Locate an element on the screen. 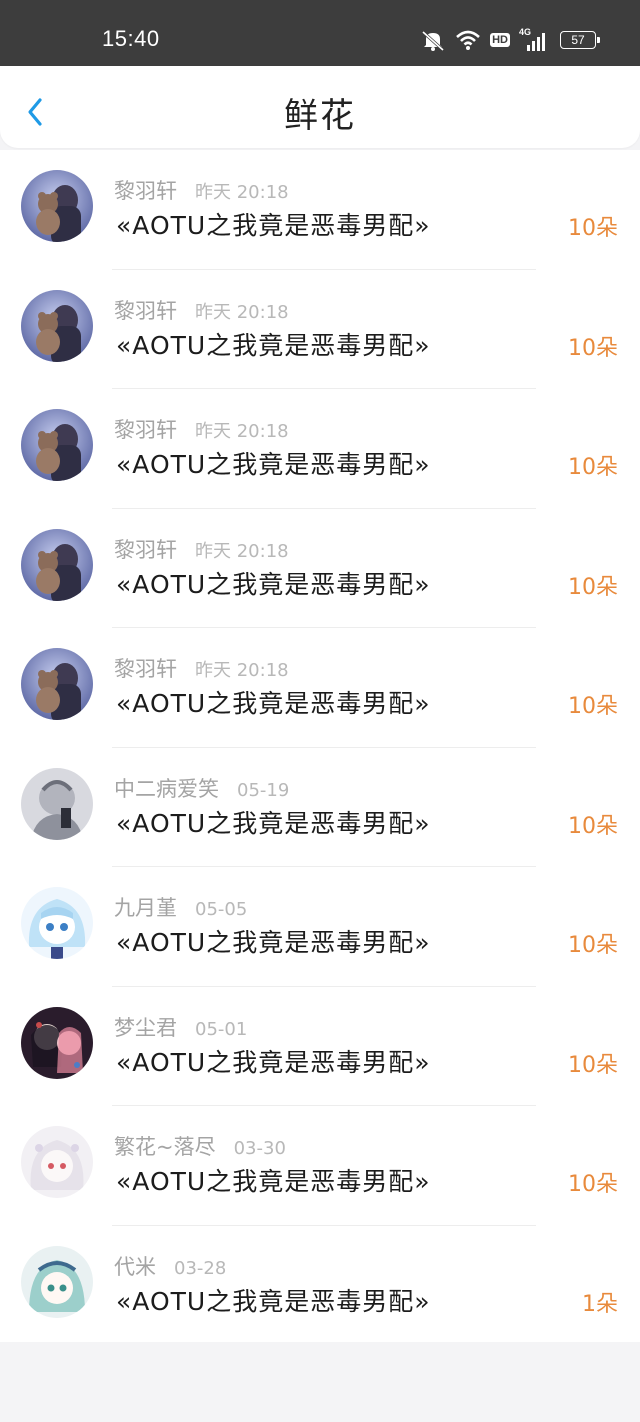 This screenshot has height=1422, width=640. status-bar: 15:40 HD 4G 57 is located at coordinates (320, 33).